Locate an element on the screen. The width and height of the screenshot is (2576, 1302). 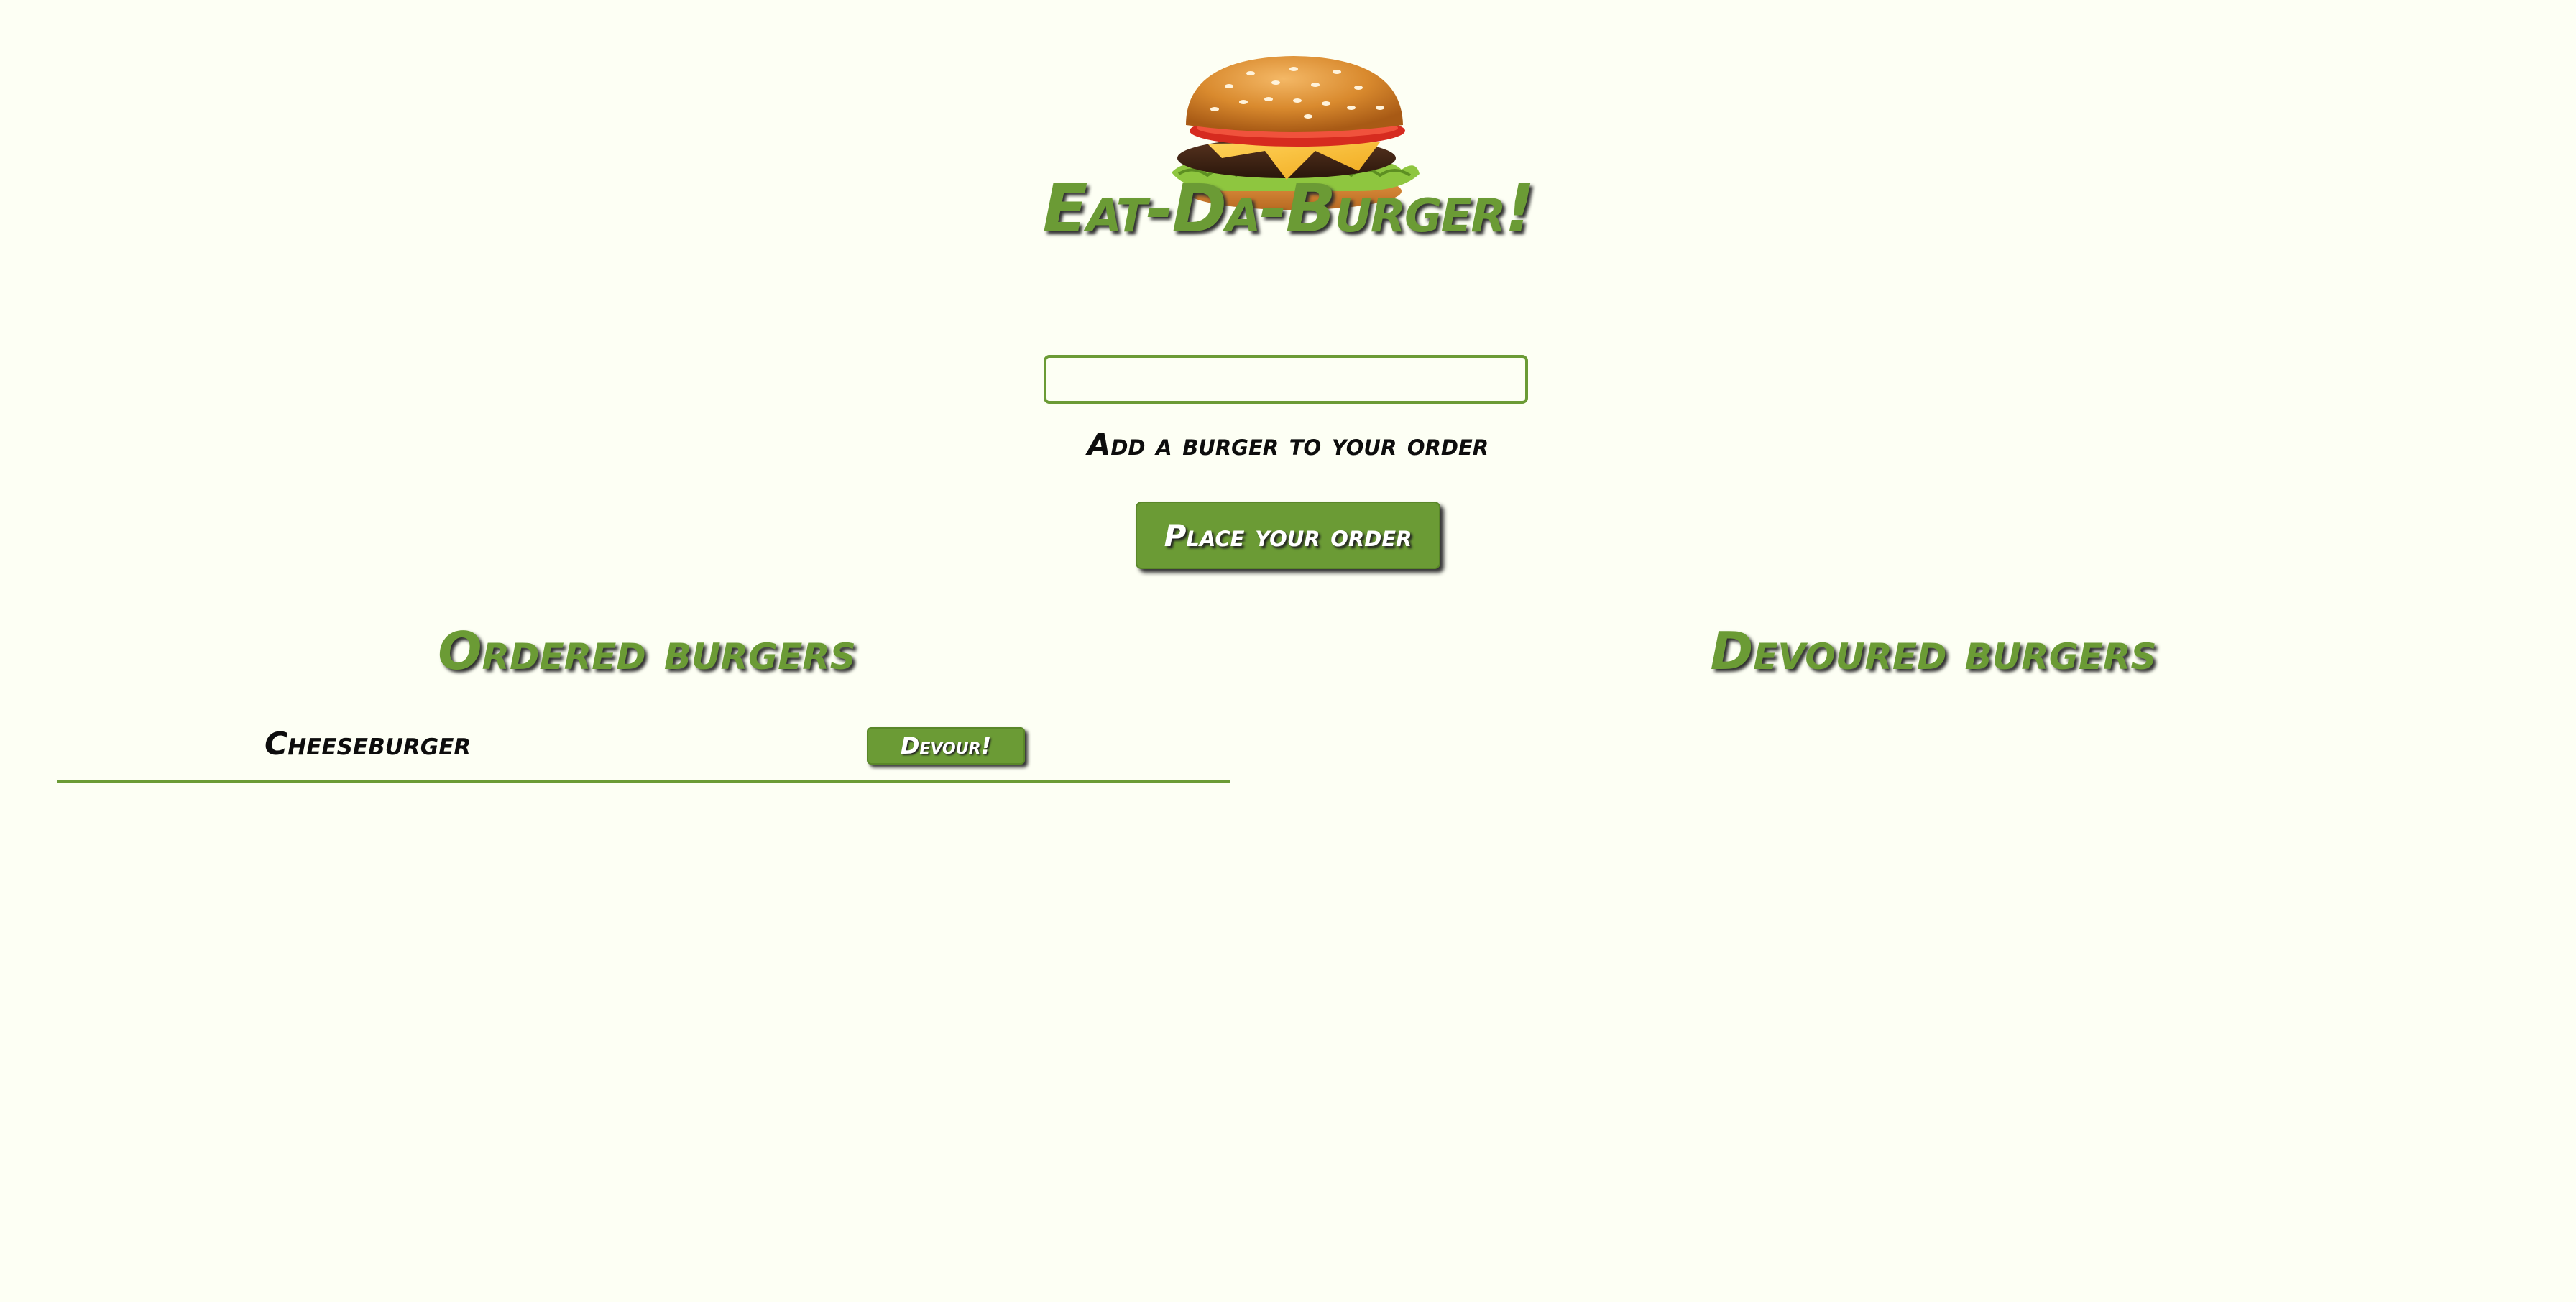
list-item: Cheeseburger Devour! is located at coordinates (644, 751).